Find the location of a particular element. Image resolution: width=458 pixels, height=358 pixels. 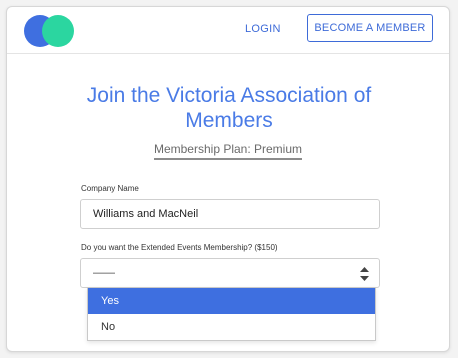

company-name-label: Company Name is located at coordinates (110, 188).